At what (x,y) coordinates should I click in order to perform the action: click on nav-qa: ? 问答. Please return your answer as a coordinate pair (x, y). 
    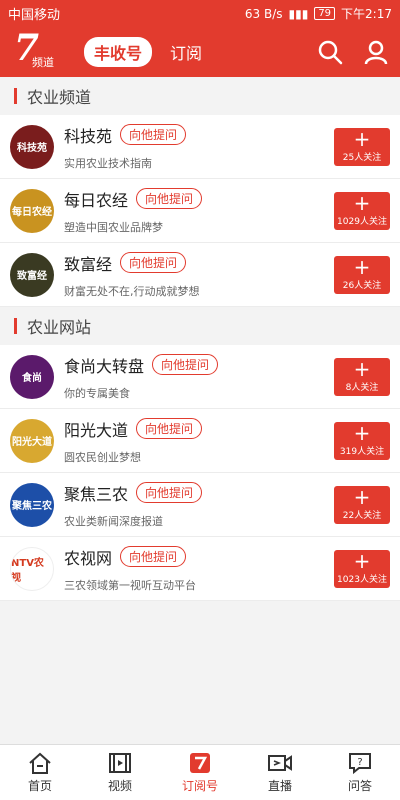
    Looking at the image, I should click on (360, 772).